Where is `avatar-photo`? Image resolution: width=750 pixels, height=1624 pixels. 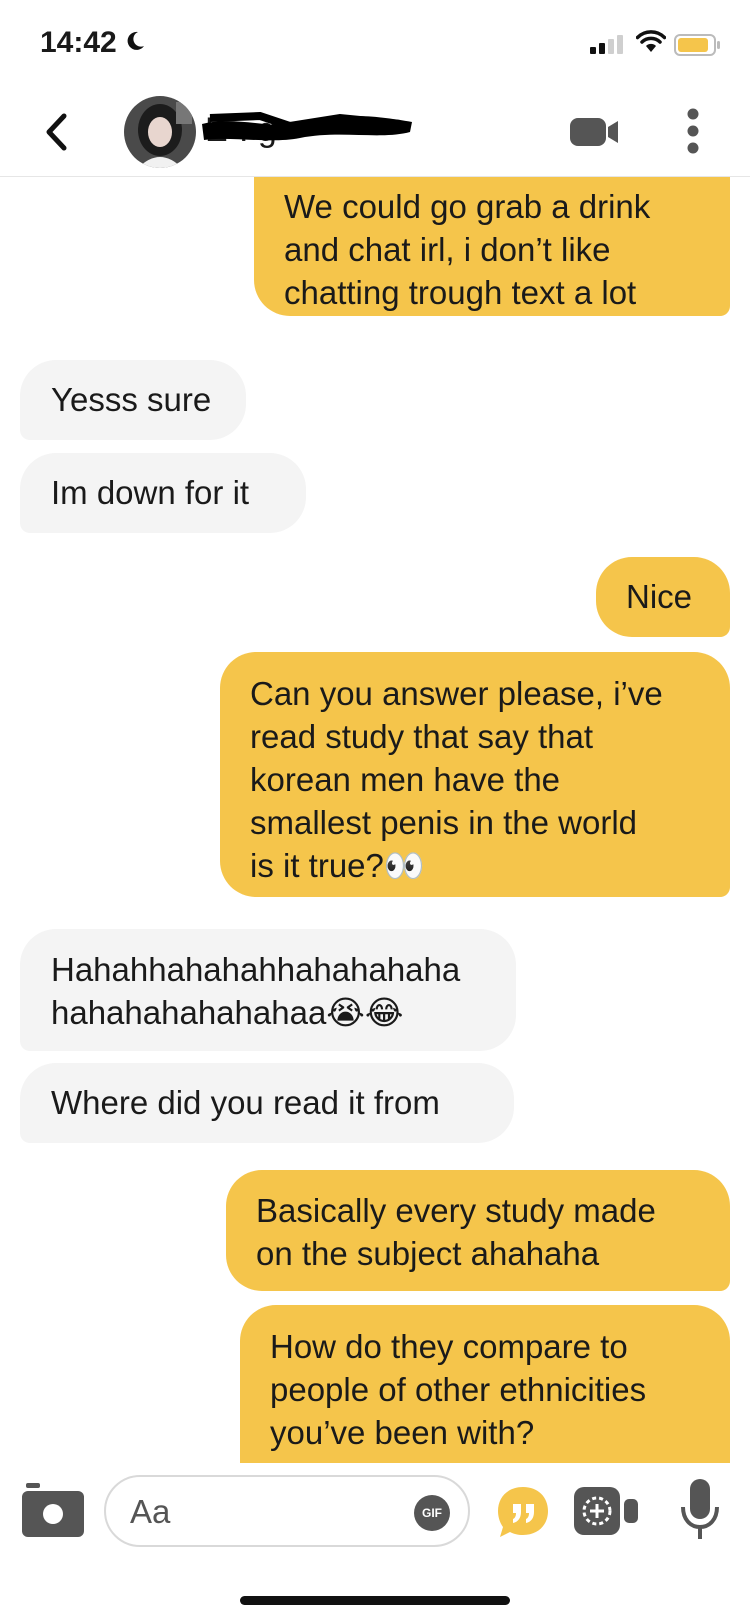 avatar-photo is located at coordinates (160, 132).